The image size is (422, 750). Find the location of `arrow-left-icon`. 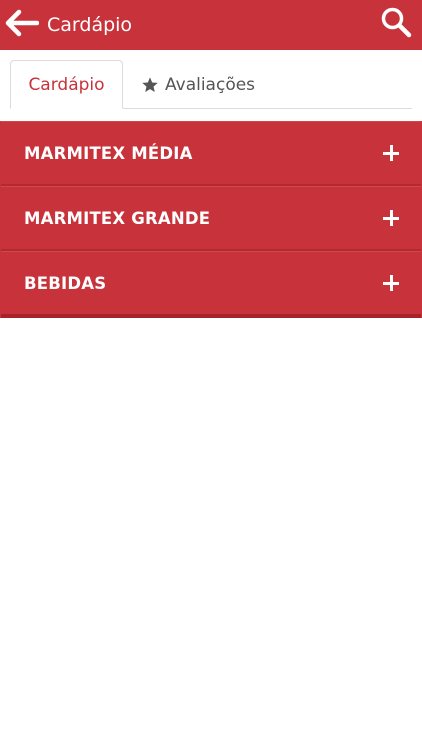

arrow-left-icon is located at coordinates (22, 25).